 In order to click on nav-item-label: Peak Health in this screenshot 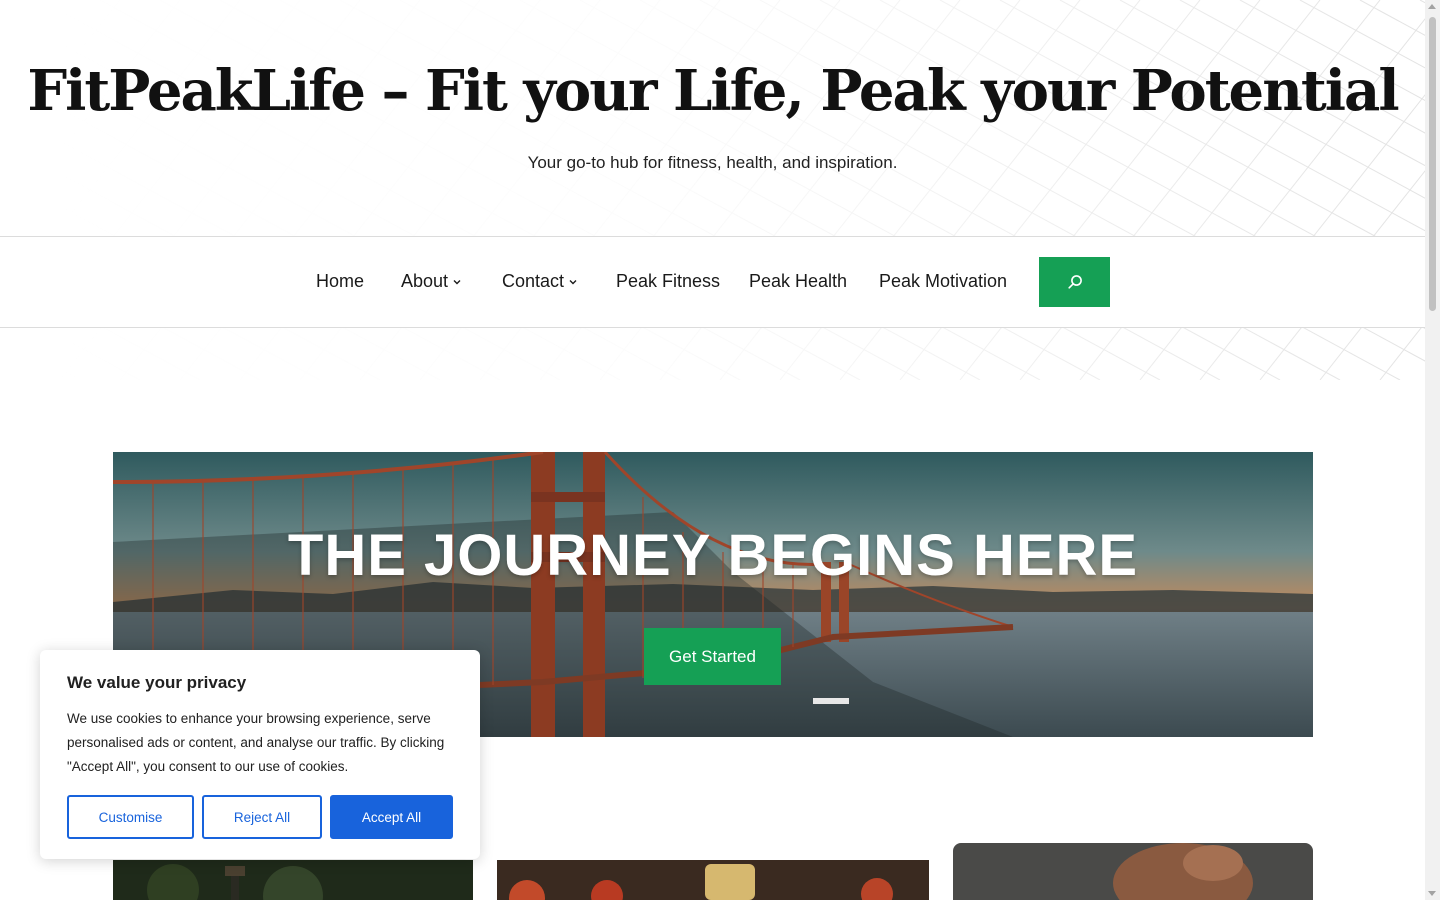, I will do `click(798, 281)`.